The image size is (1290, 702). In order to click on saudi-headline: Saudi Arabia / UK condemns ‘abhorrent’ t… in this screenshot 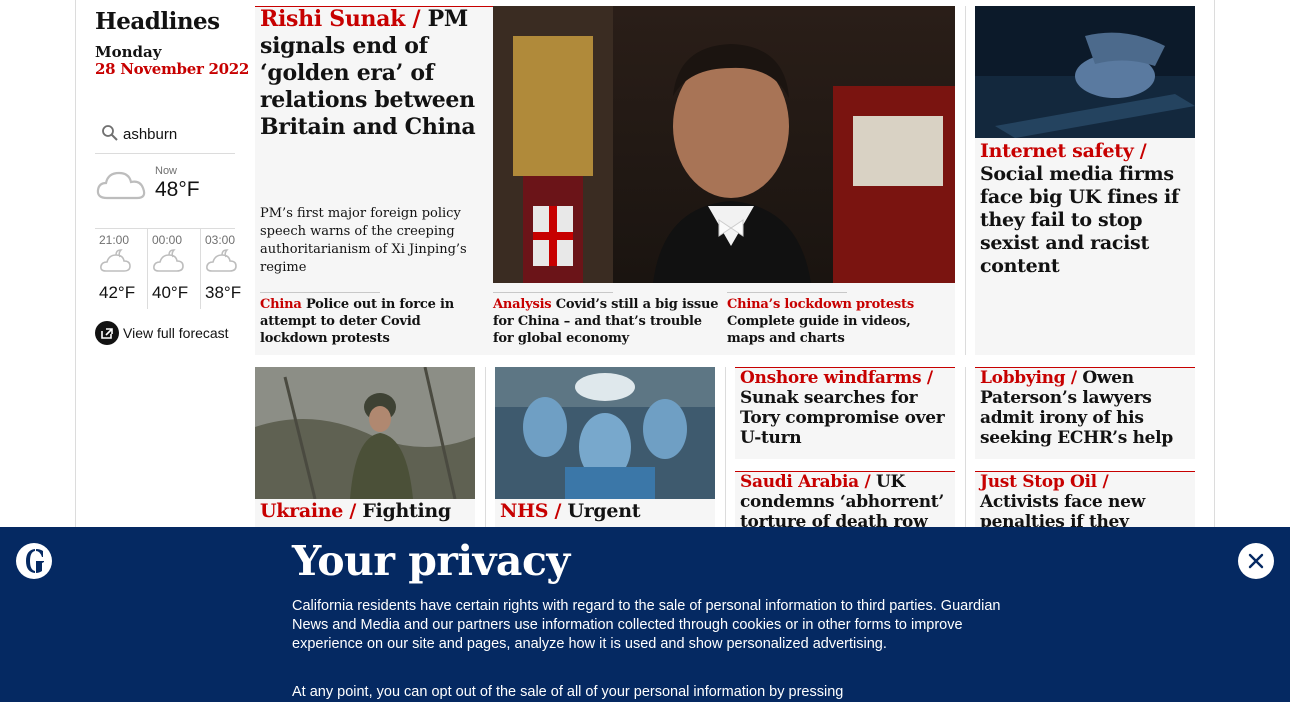, I will do `click(846, 502)`.